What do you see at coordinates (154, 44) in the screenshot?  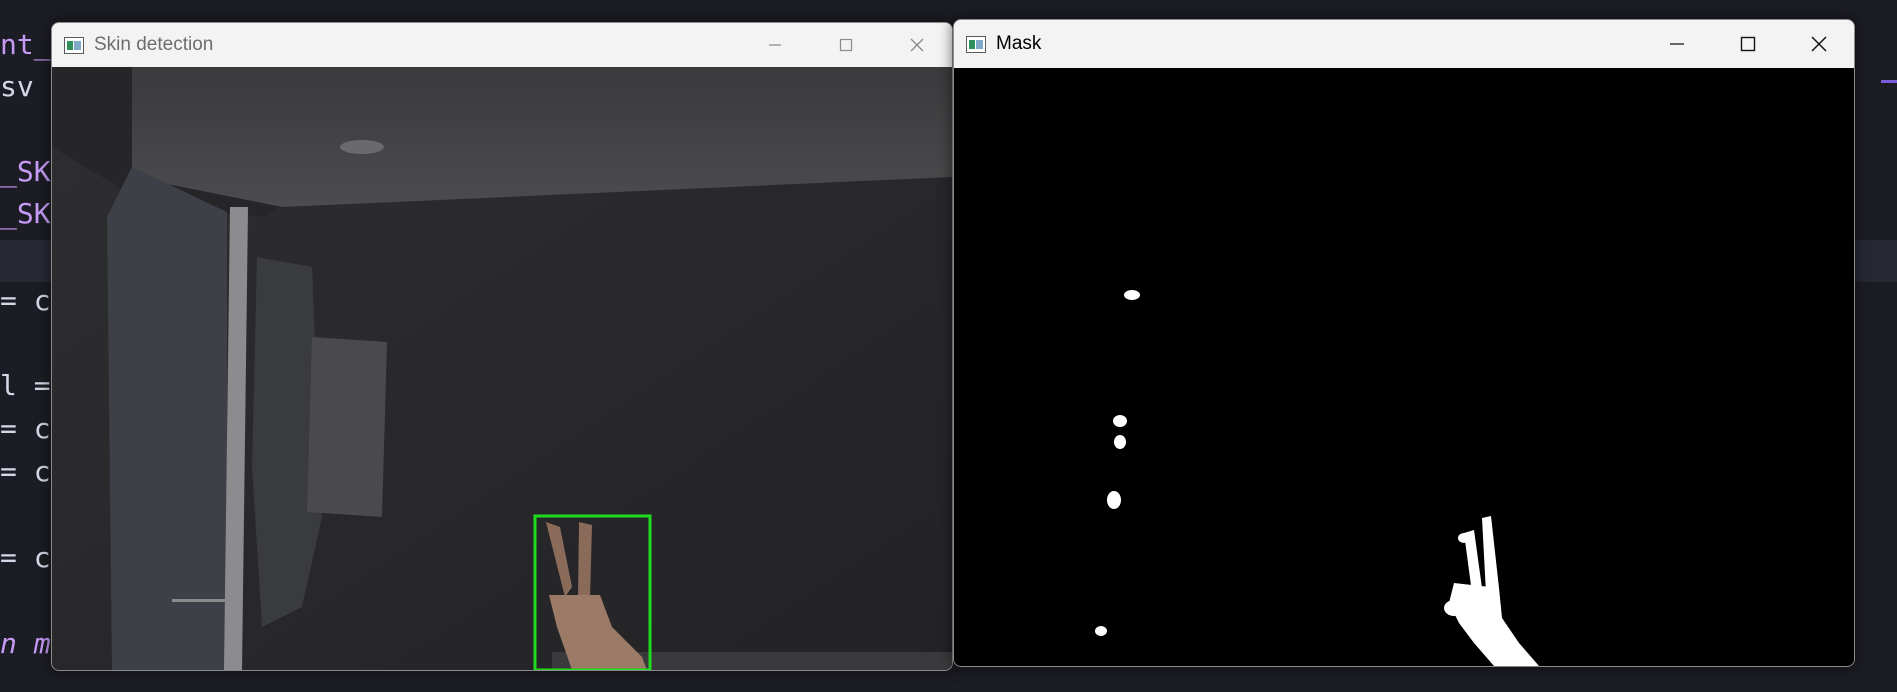 I see `window-title: Skin detection` at bounding box center [154, 44].